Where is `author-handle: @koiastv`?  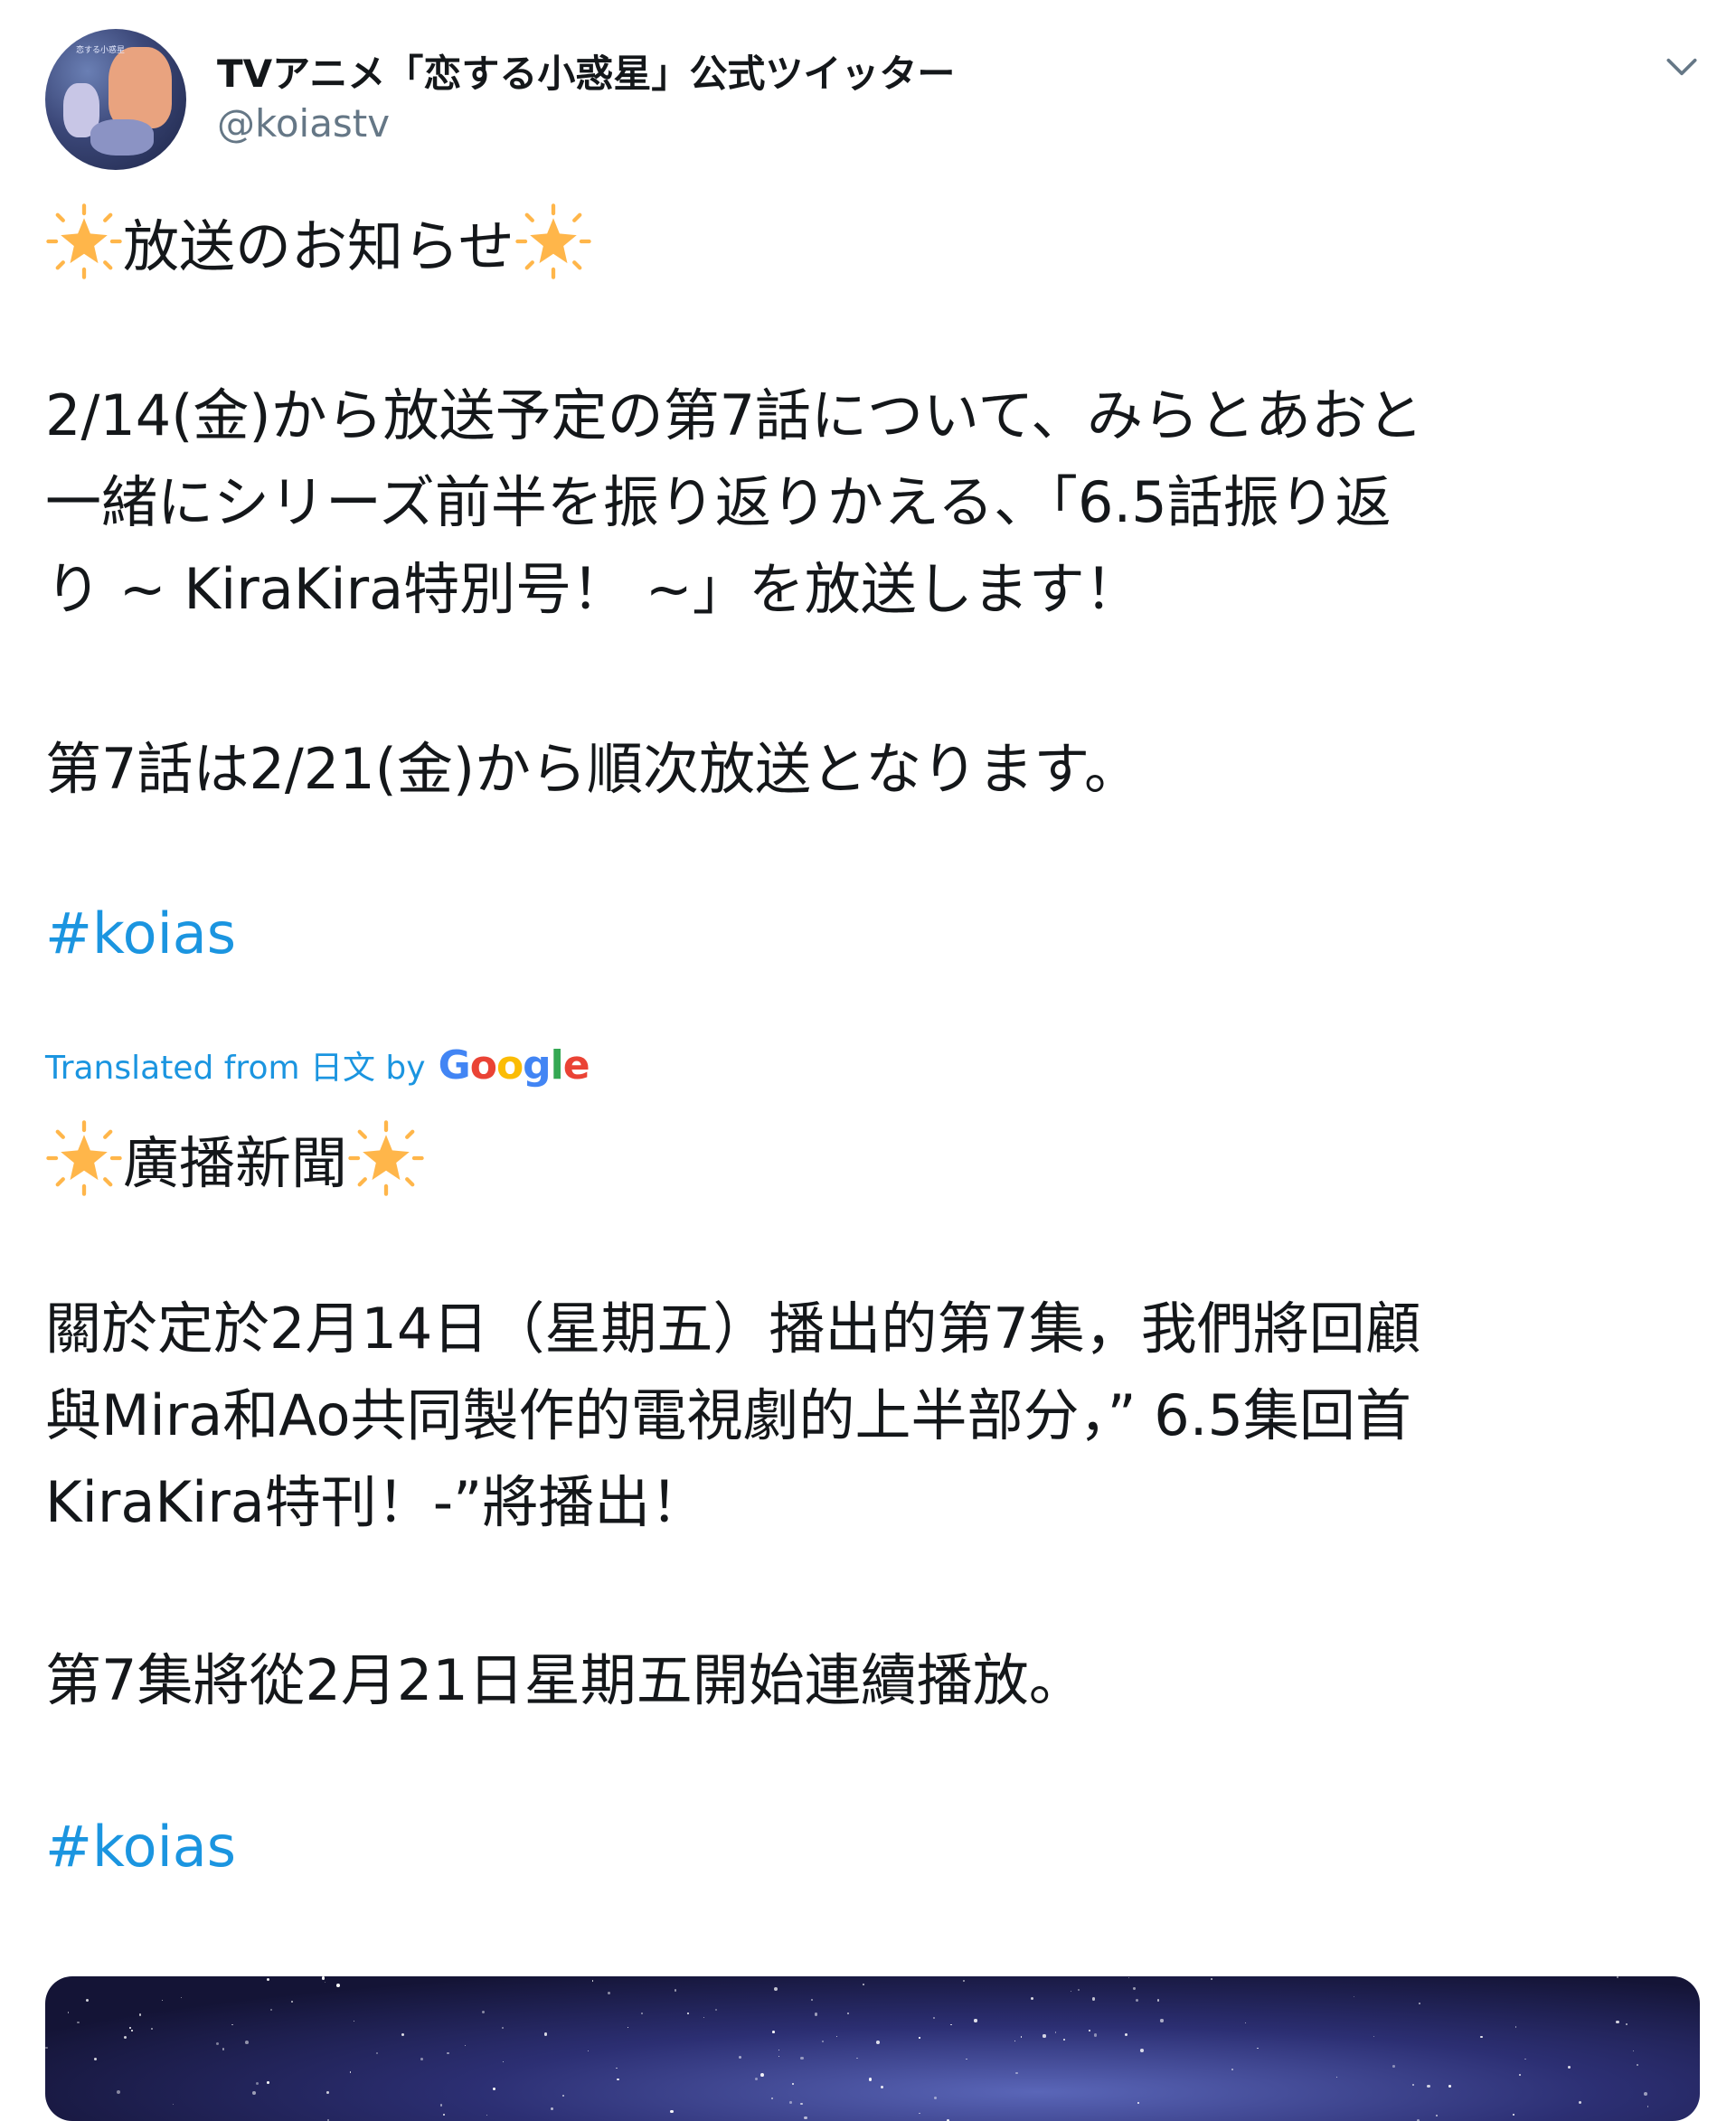 author-handle: @koiastv is located at coordinates (303, 123).